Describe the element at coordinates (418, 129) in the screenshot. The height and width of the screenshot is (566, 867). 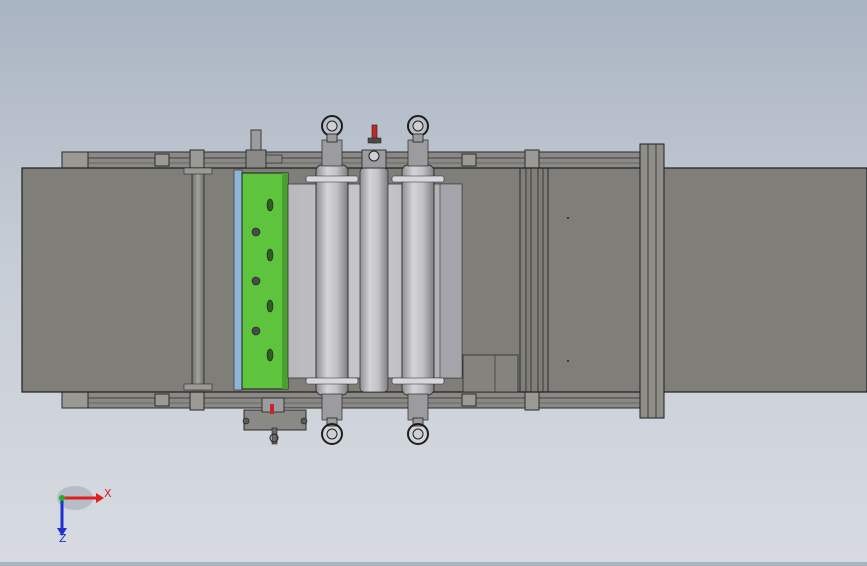
I see `eyebolt-top-right-icon` at that location.